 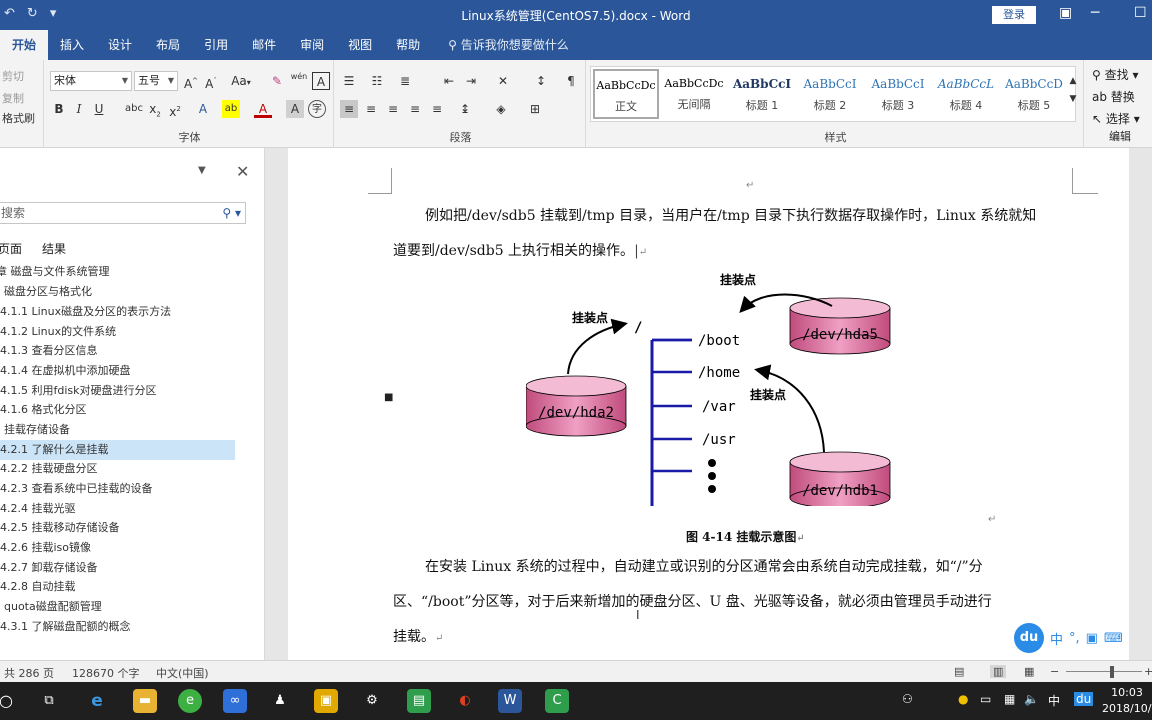 I want to click on clock: 10:03 2018/10/2, so click(x=1127, y=701).